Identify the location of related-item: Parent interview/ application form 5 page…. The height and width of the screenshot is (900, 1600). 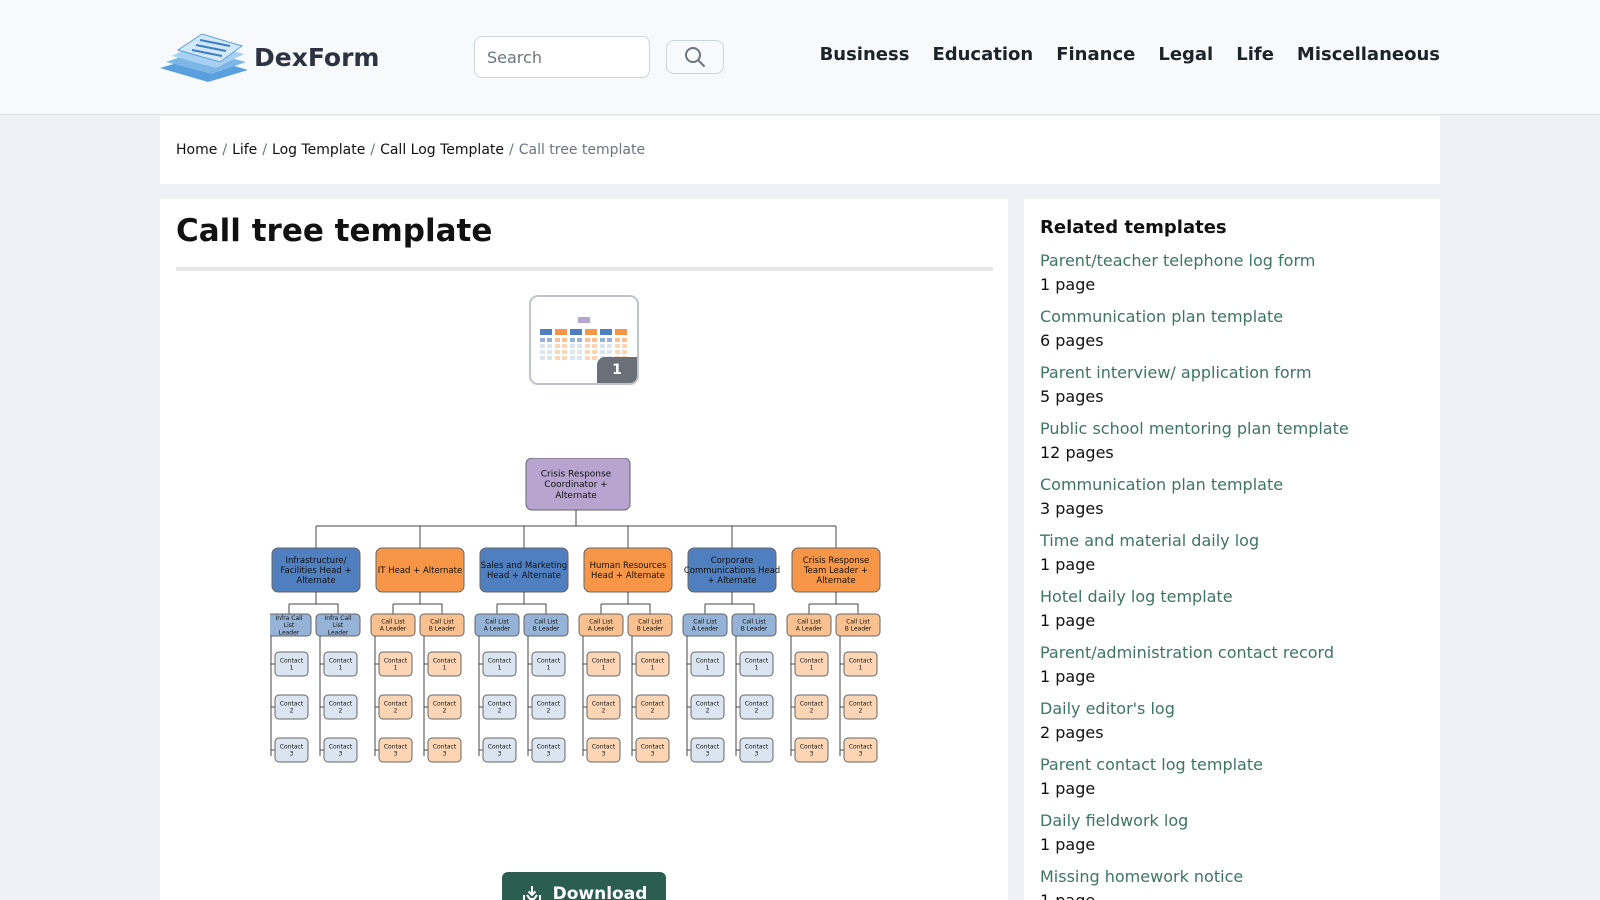
(1232, 390).